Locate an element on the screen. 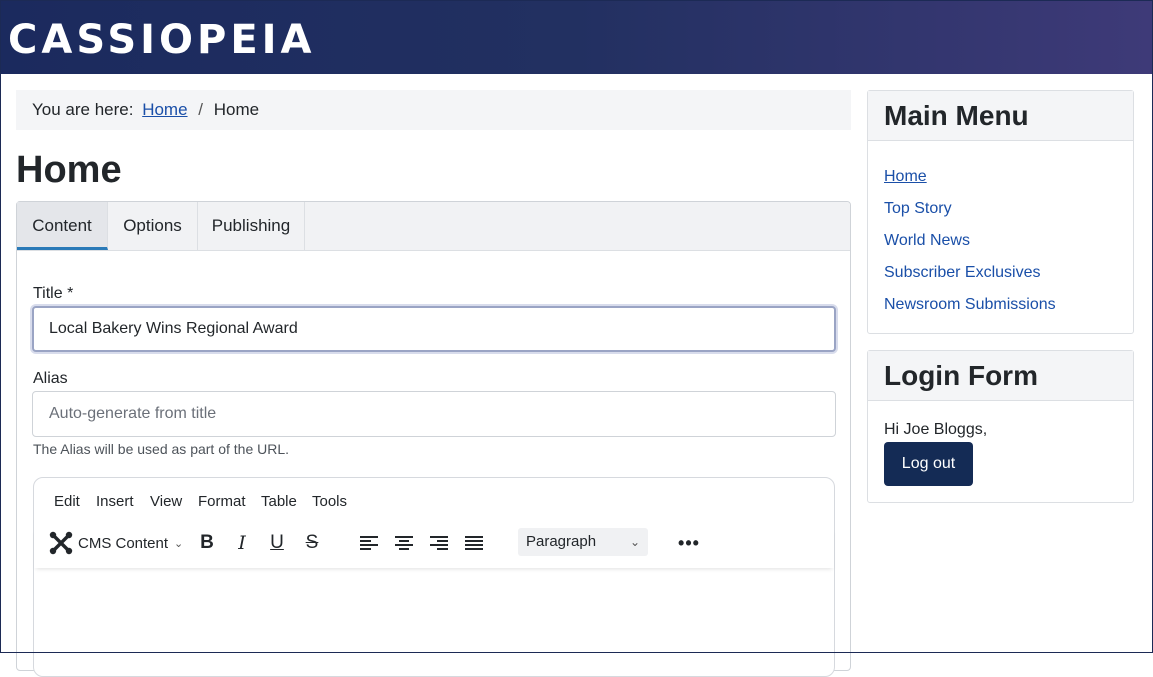 This screenshot has height=677, width=1153. bold-icon: B is located at coordinates (207, 543).